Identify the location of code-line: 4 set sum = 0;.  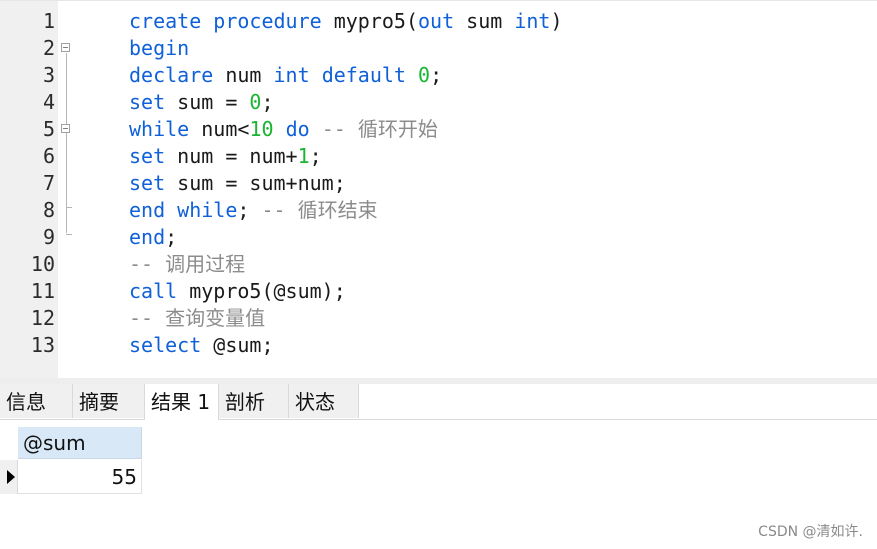
(438, 102).